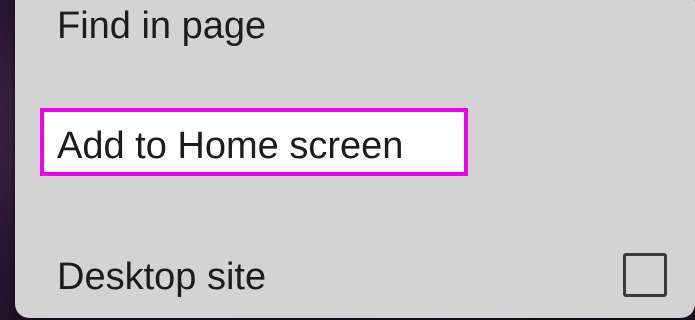  What do you see at coordinates (162, 277) in the screenshot?
I see `menu-item-label: Desktop site` at bounding box center [162, 277].